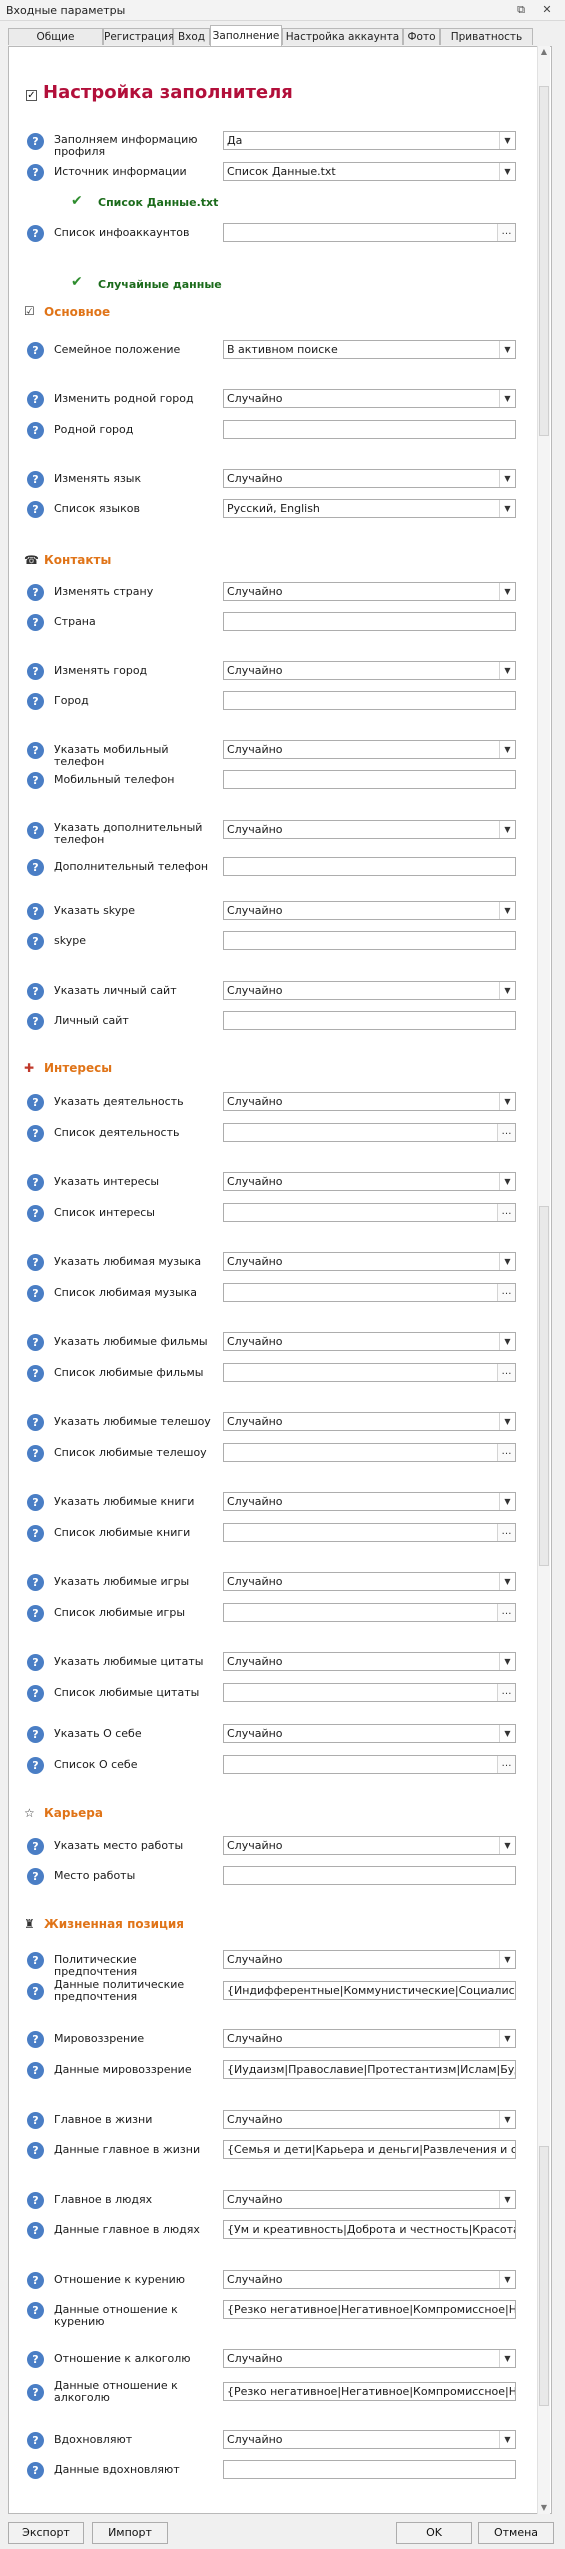  Describe the element at coordinates (369, 2038) in the screenshot. I see `combo-worldview: Случайно ▼` at that location.